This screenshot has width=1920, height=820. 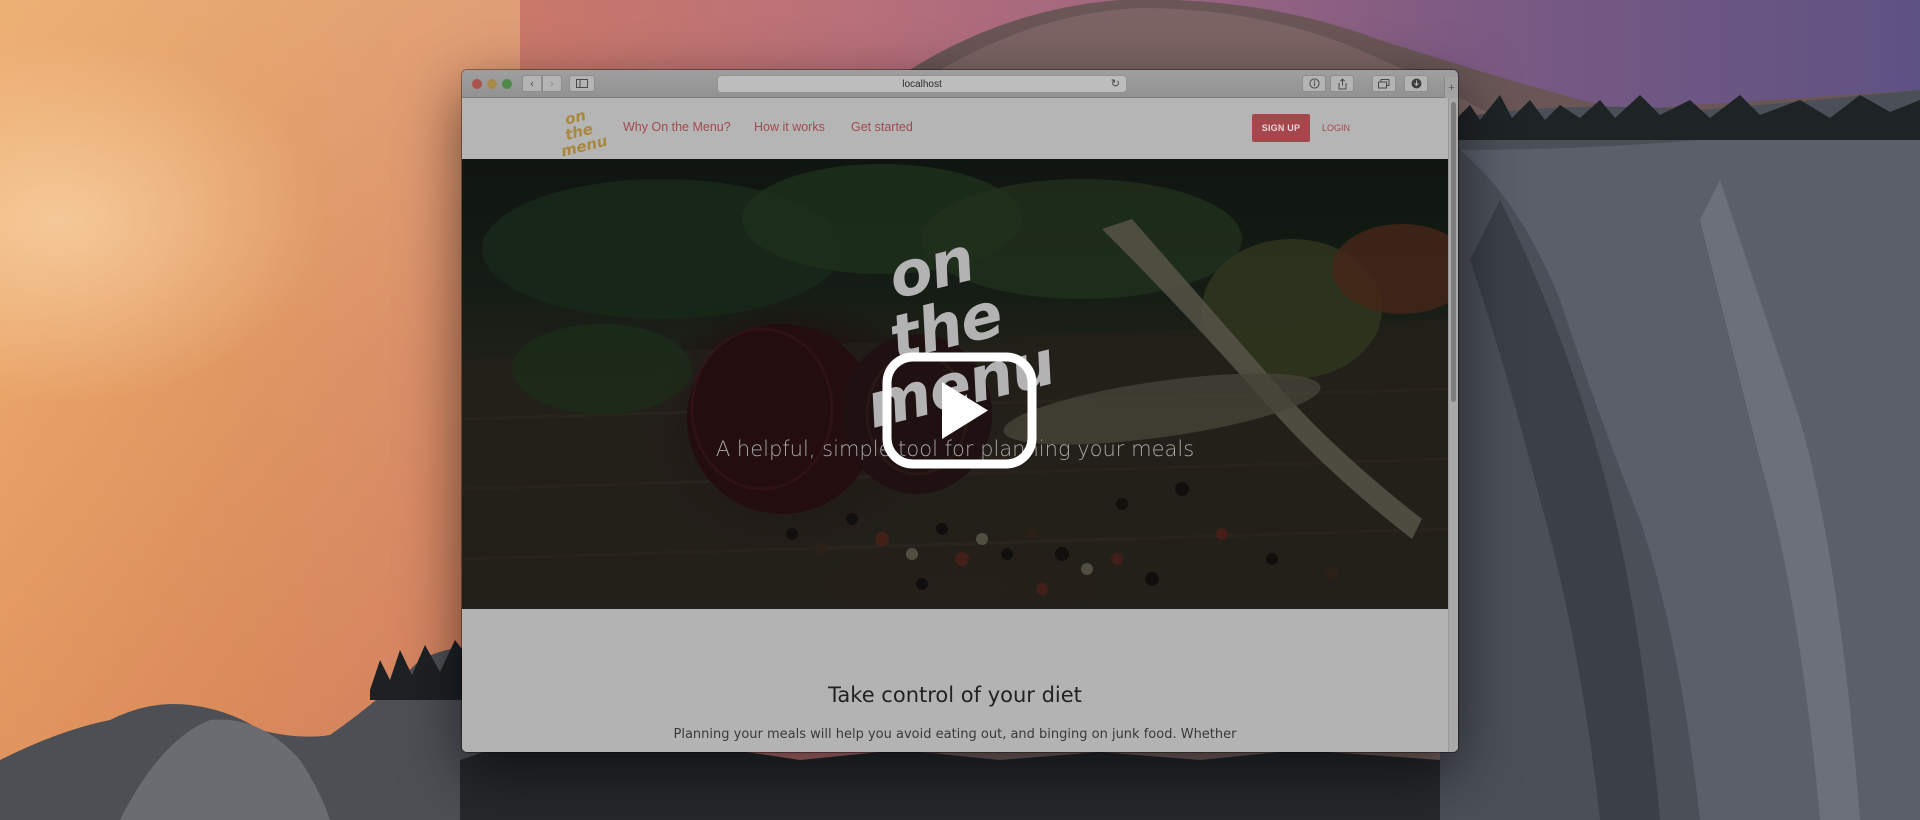 I want to click on forward-button: ›, so click(x=552, y=83).